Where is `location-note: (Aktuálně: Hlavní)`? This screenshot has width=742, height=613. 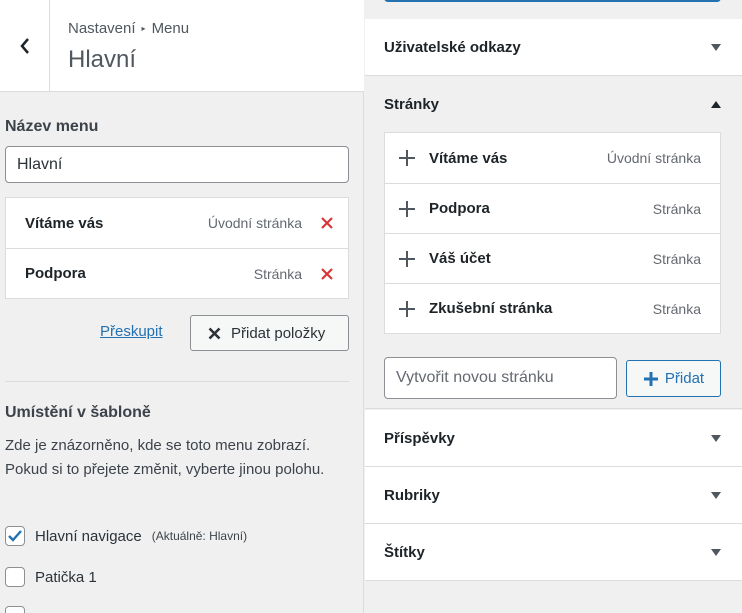
location-note: (Aktuálně: Hlavní) is located at coordinates (199, 536).